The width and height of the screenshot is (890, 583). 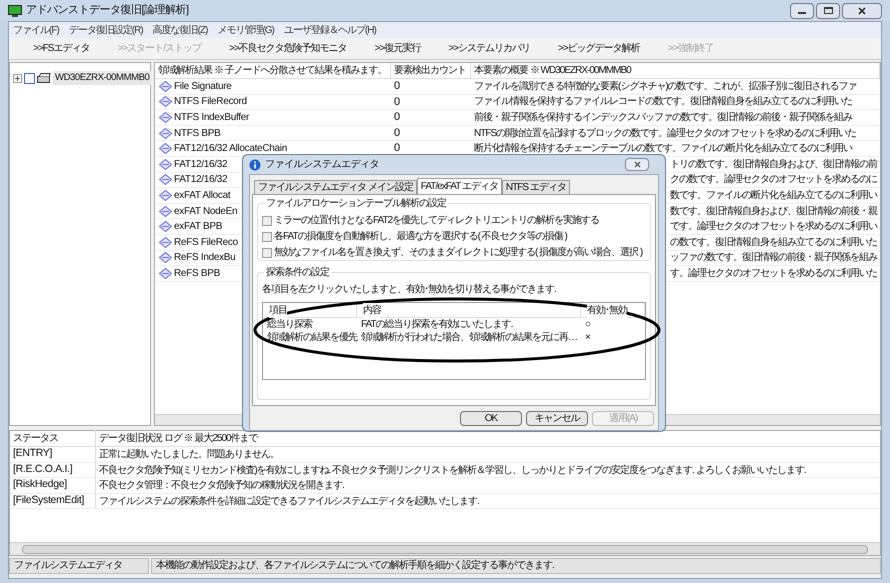 I want to click on log-status: [ENTRY], so click(x=32, y=454).